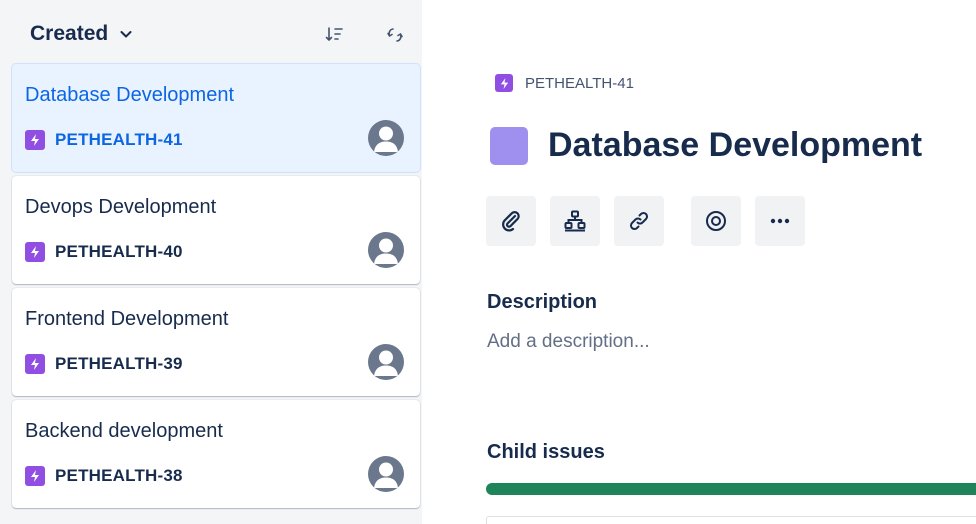 This screenshot has height=524, width=976. What do you see at coordinates (731, 520) in the screenshot?
I see `child-issues-panel` at bounding box center [731, 520].